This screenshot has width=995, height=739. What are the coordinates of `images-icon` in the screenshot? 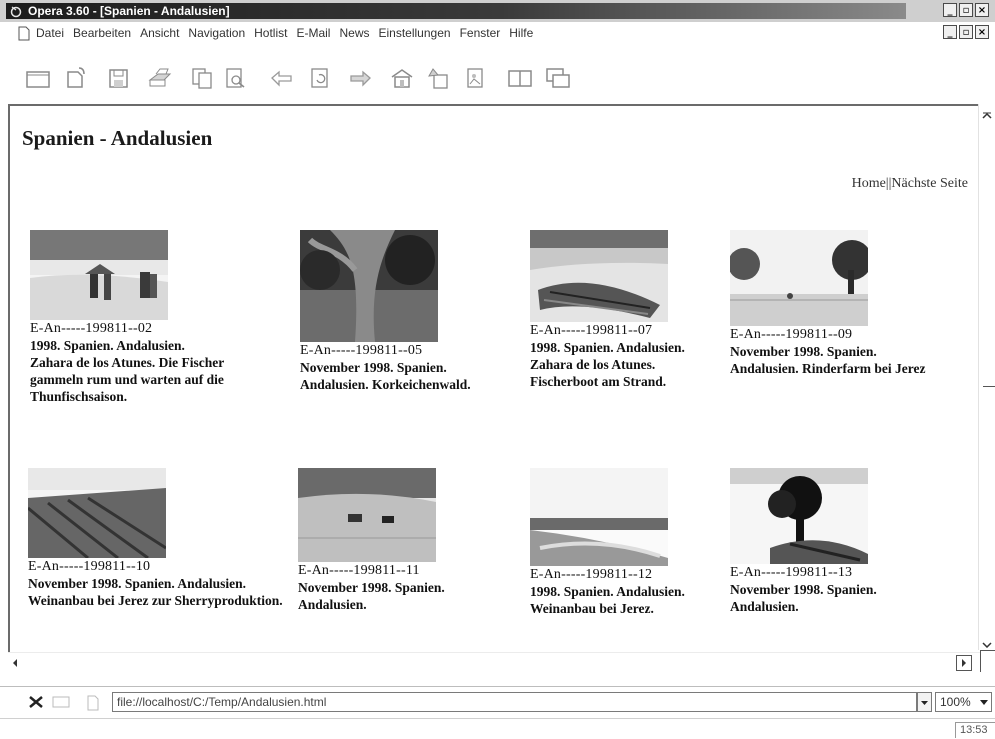 It's located at (476, 78).